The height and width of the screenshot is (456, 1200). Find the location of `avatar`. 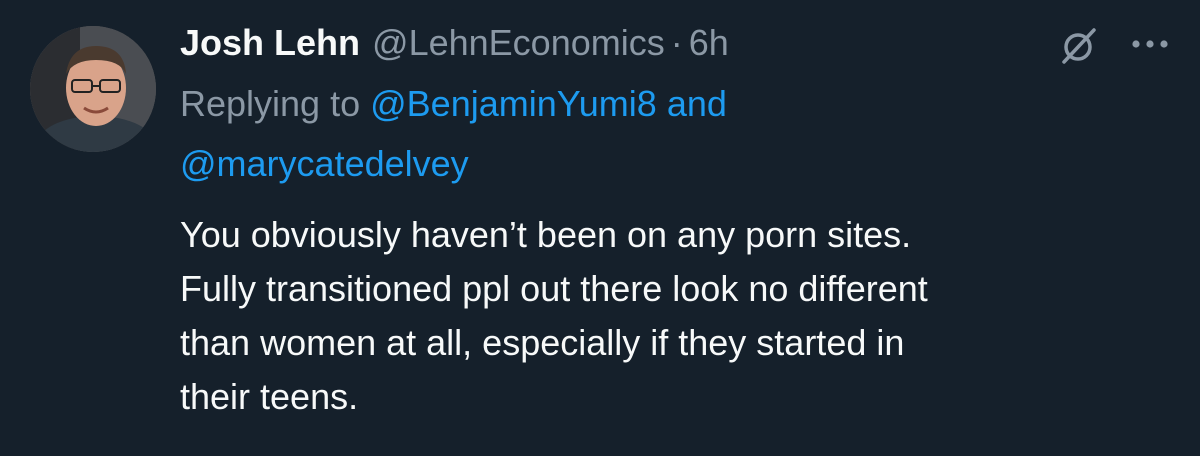

avatar is located at coordinates (93, 89).